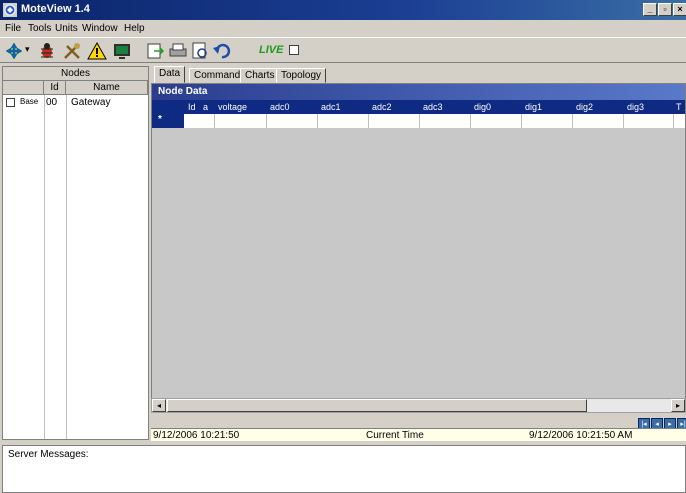  I want to click on grid-caption: Node Data, so click(418, 92).